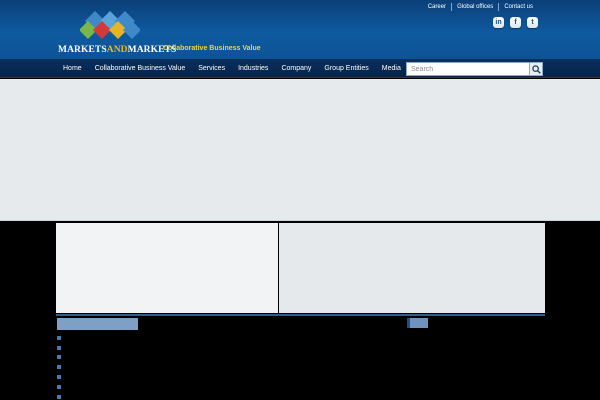 Image resolution: width=600 pixels, height=400 pixels. What do you see at coordinates (474, 7) in the screenshot?
I see `global-offices-link: Global offices` at bounding box center [474, 7].